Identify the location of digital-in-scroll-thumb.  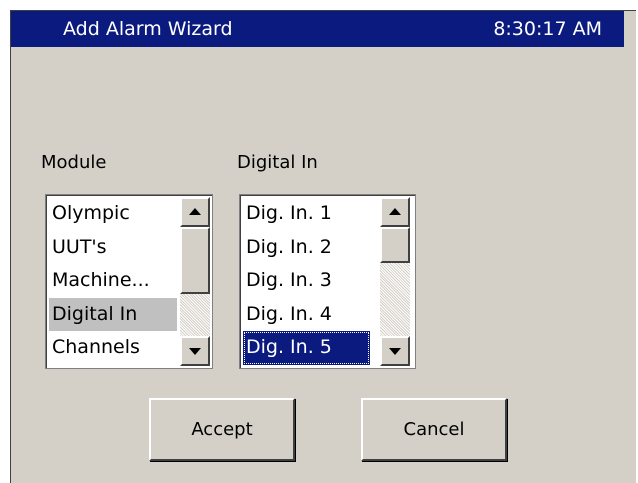
(395, 245).